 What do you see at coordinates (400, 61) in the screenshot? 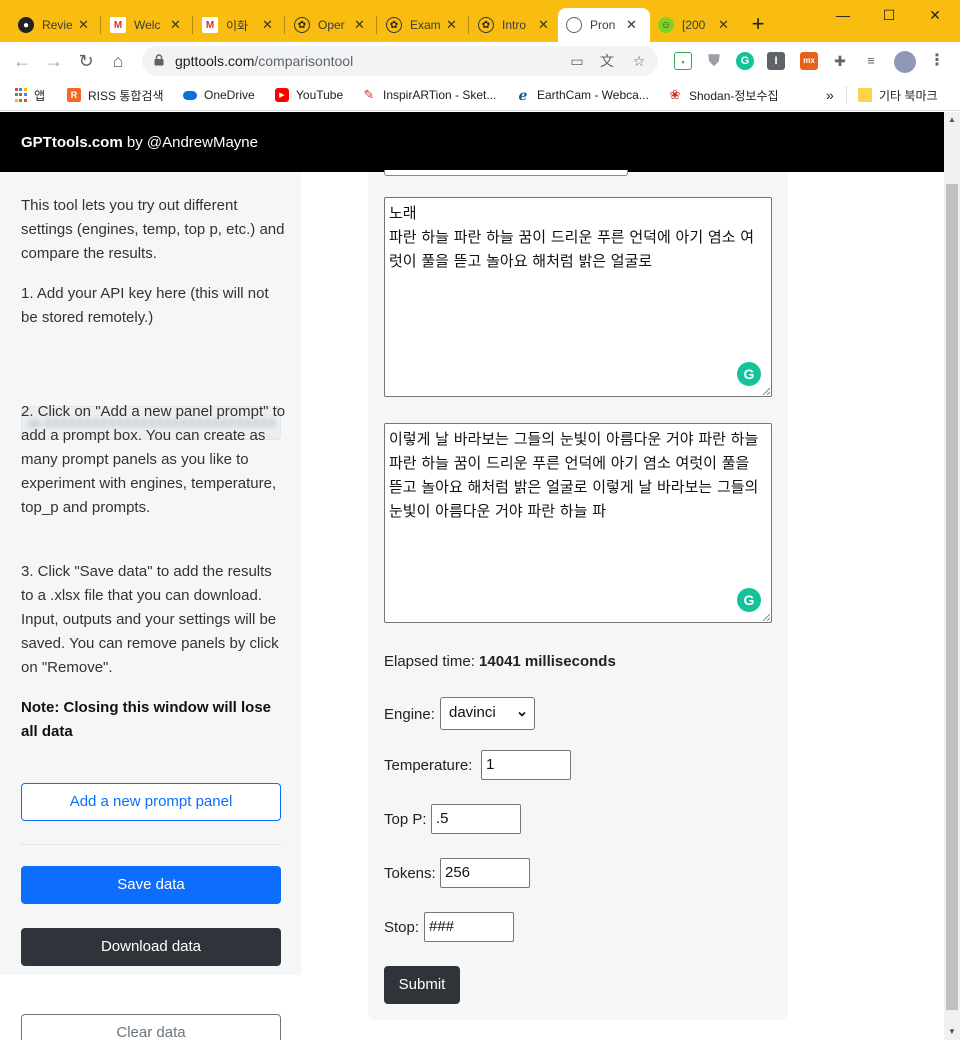
I see `address-bar: gpttools.com/comparisontool ▭ 文 ☆` at bounding box center [400, 61].